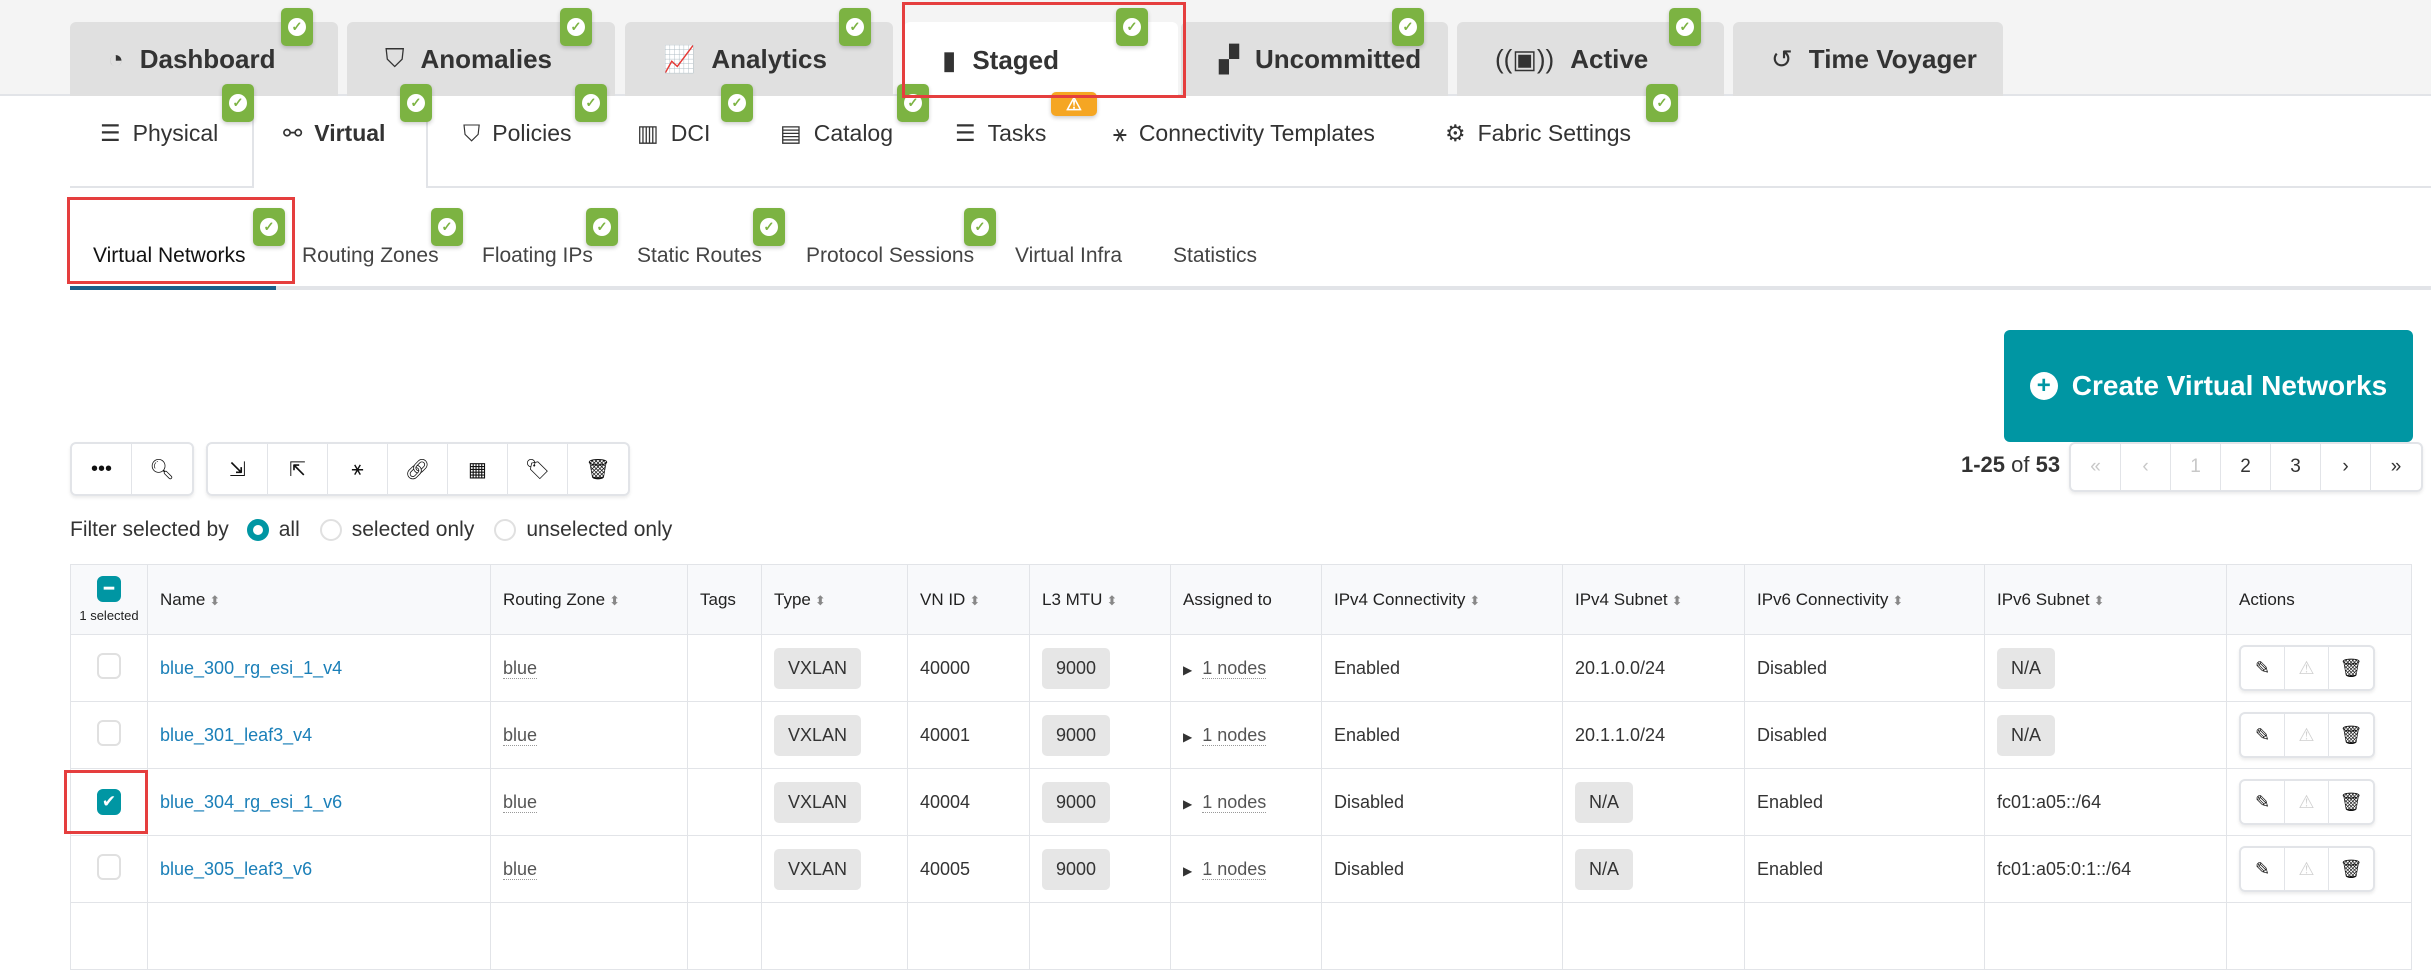 This screenshot has width=2431, height=970. Describe the element at coordinates (538, 469) in the screenshot. I see `tag-icon: 🏷︎` at that location.